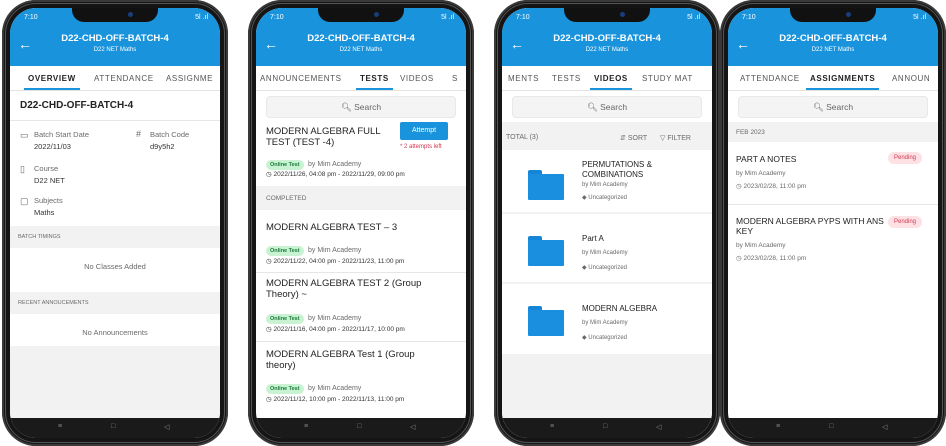 This screenshot has width=946, height=446. I want to click on system-nav-bar: ≡ □ ◁, so click(607, 428).